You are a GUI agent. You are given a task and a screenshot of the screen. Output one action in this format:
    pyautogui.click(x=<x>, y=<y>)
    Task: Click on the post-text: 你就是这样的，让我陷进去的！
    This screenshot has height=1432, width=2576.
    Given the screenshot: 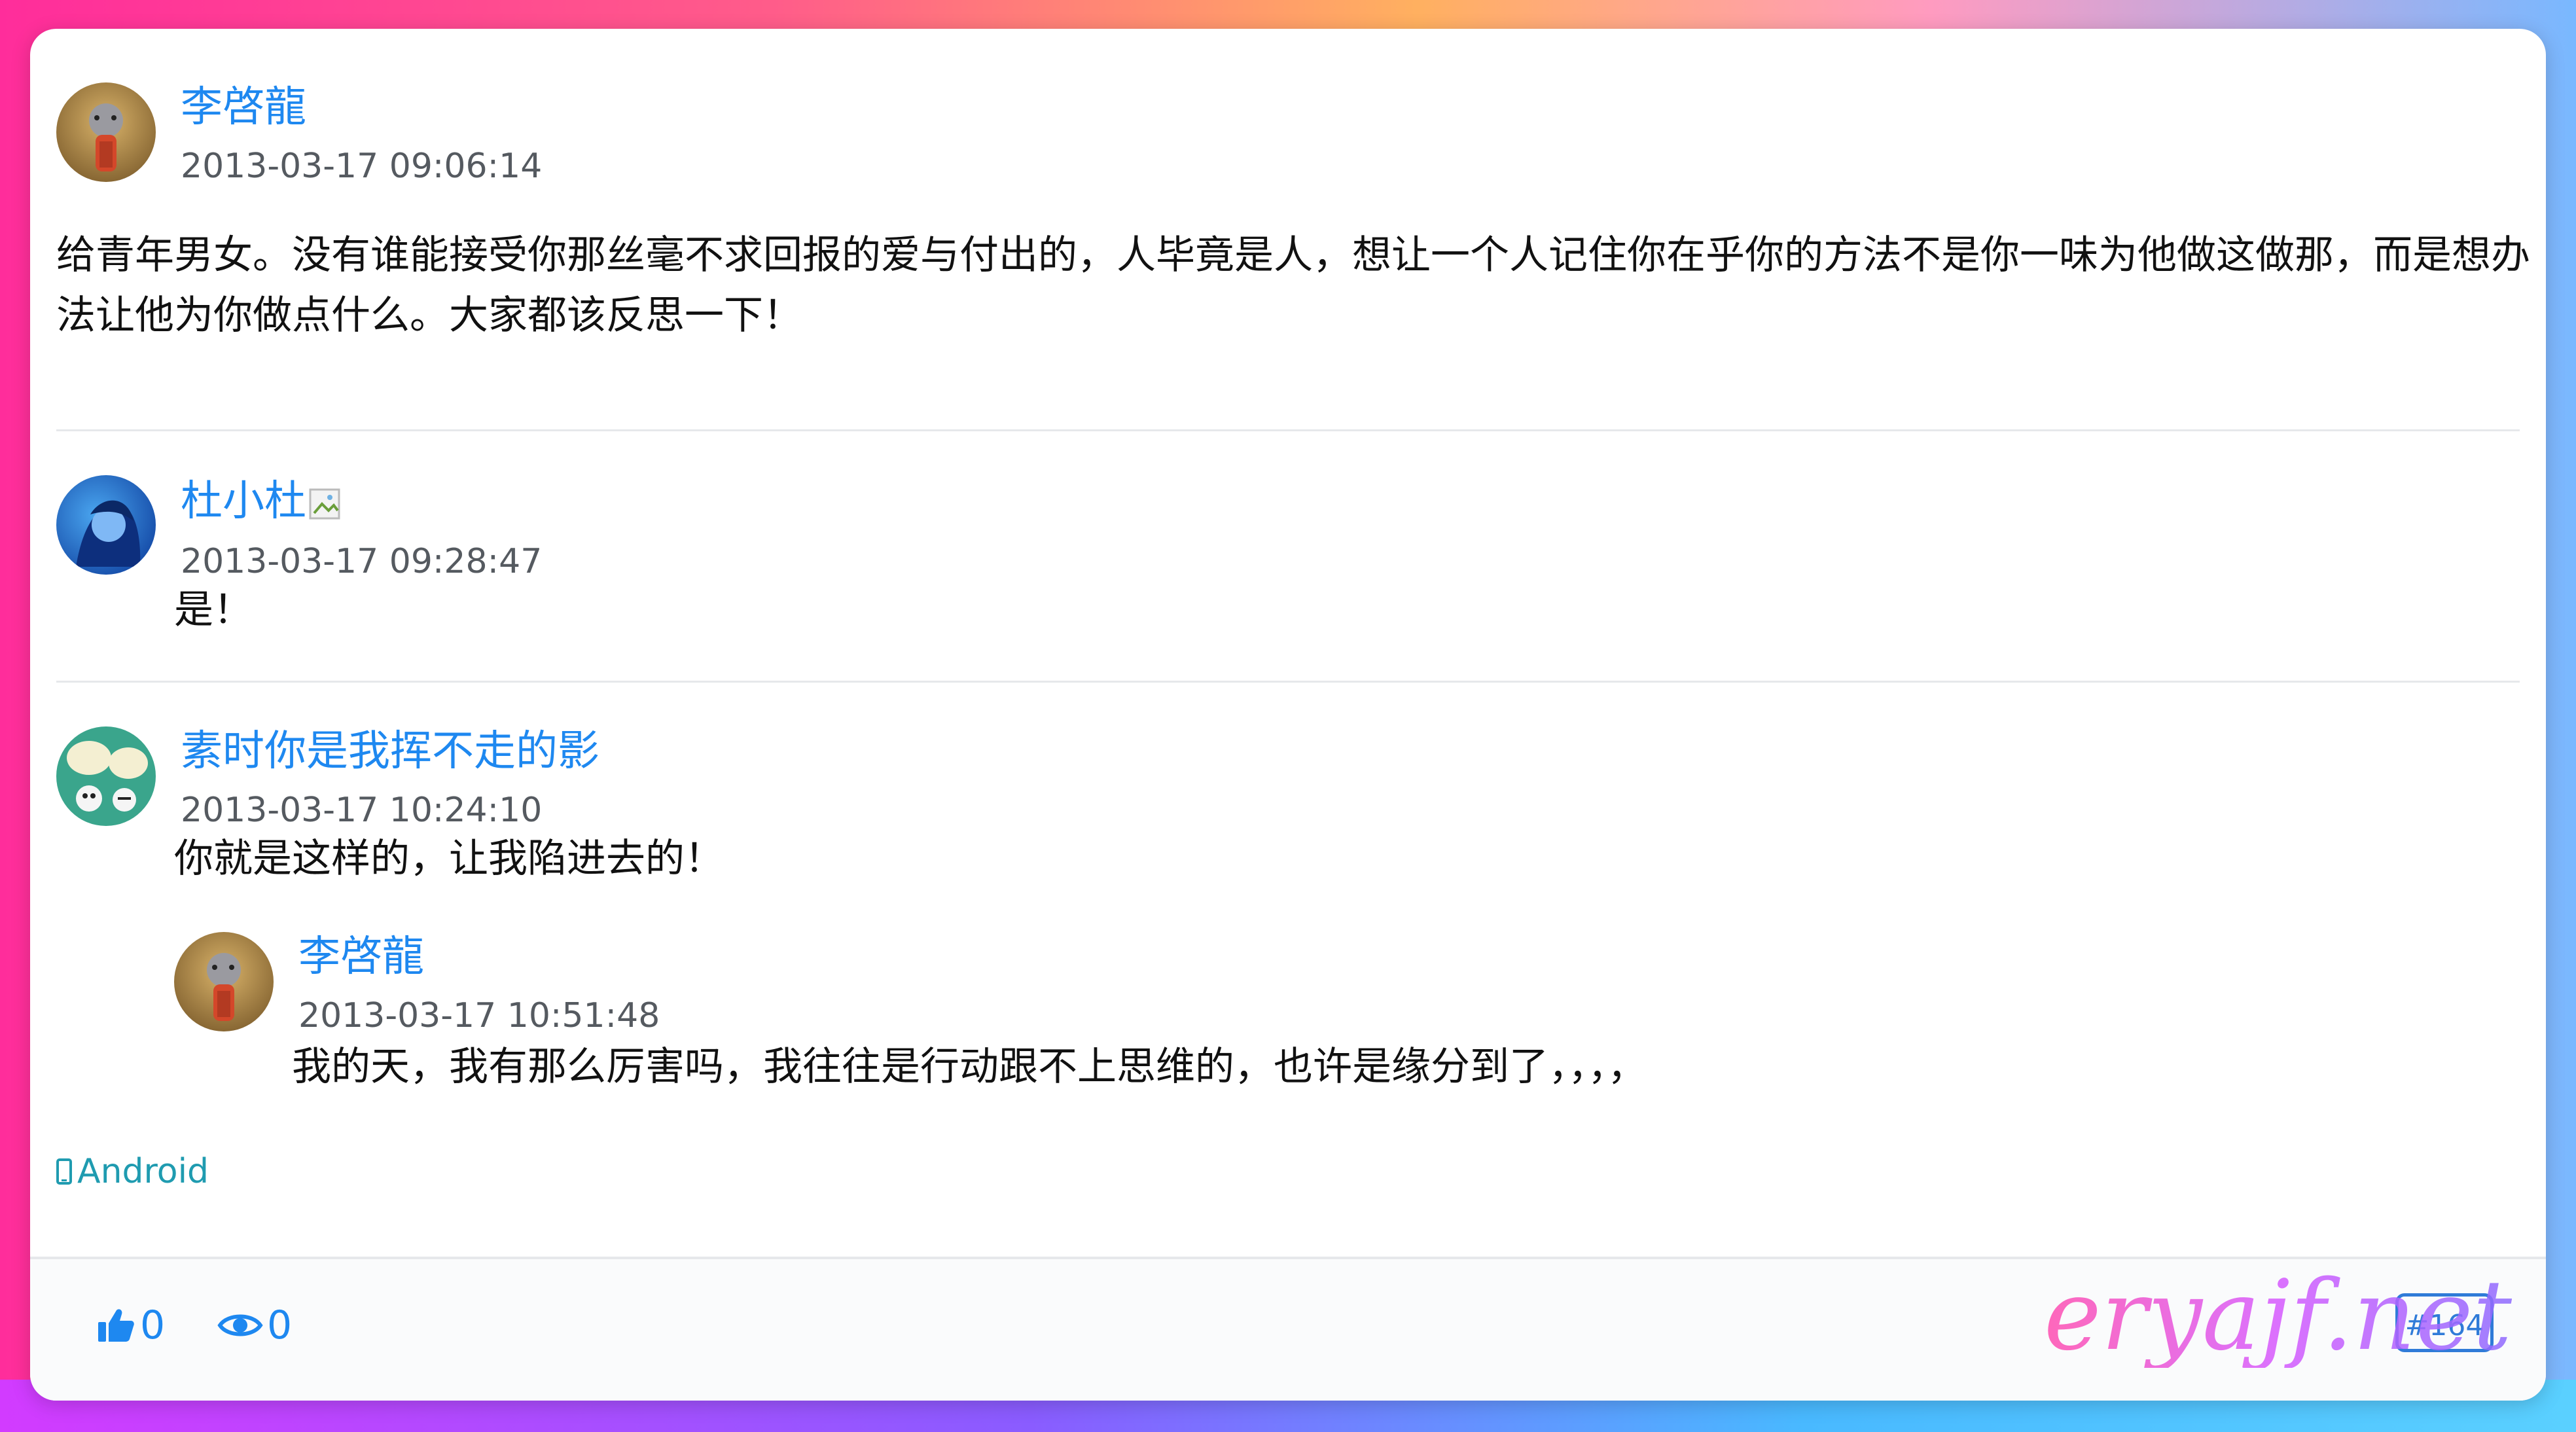 What is the action you would take?
    pyautogui.click(x=449, y=859)
    